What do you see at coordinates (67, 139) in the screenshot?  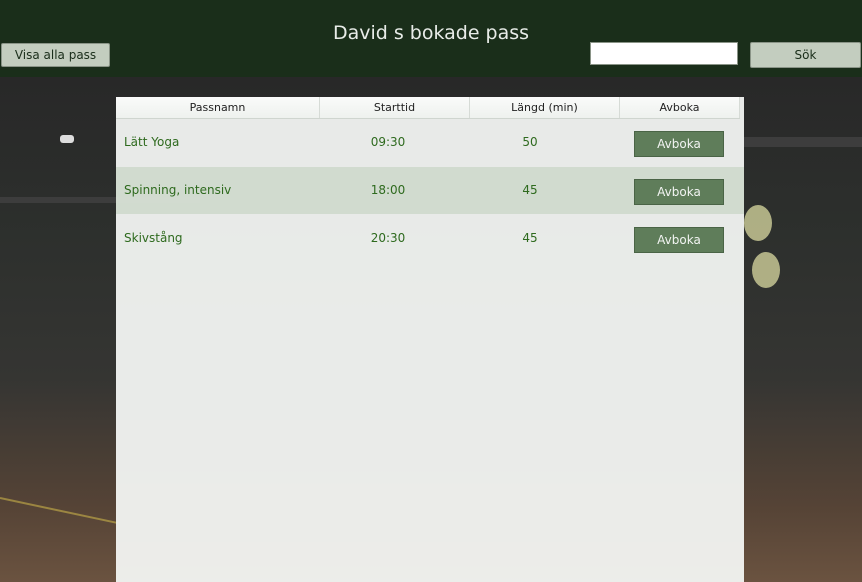 I see `ceiling-light` at bounding box center [67, 139].